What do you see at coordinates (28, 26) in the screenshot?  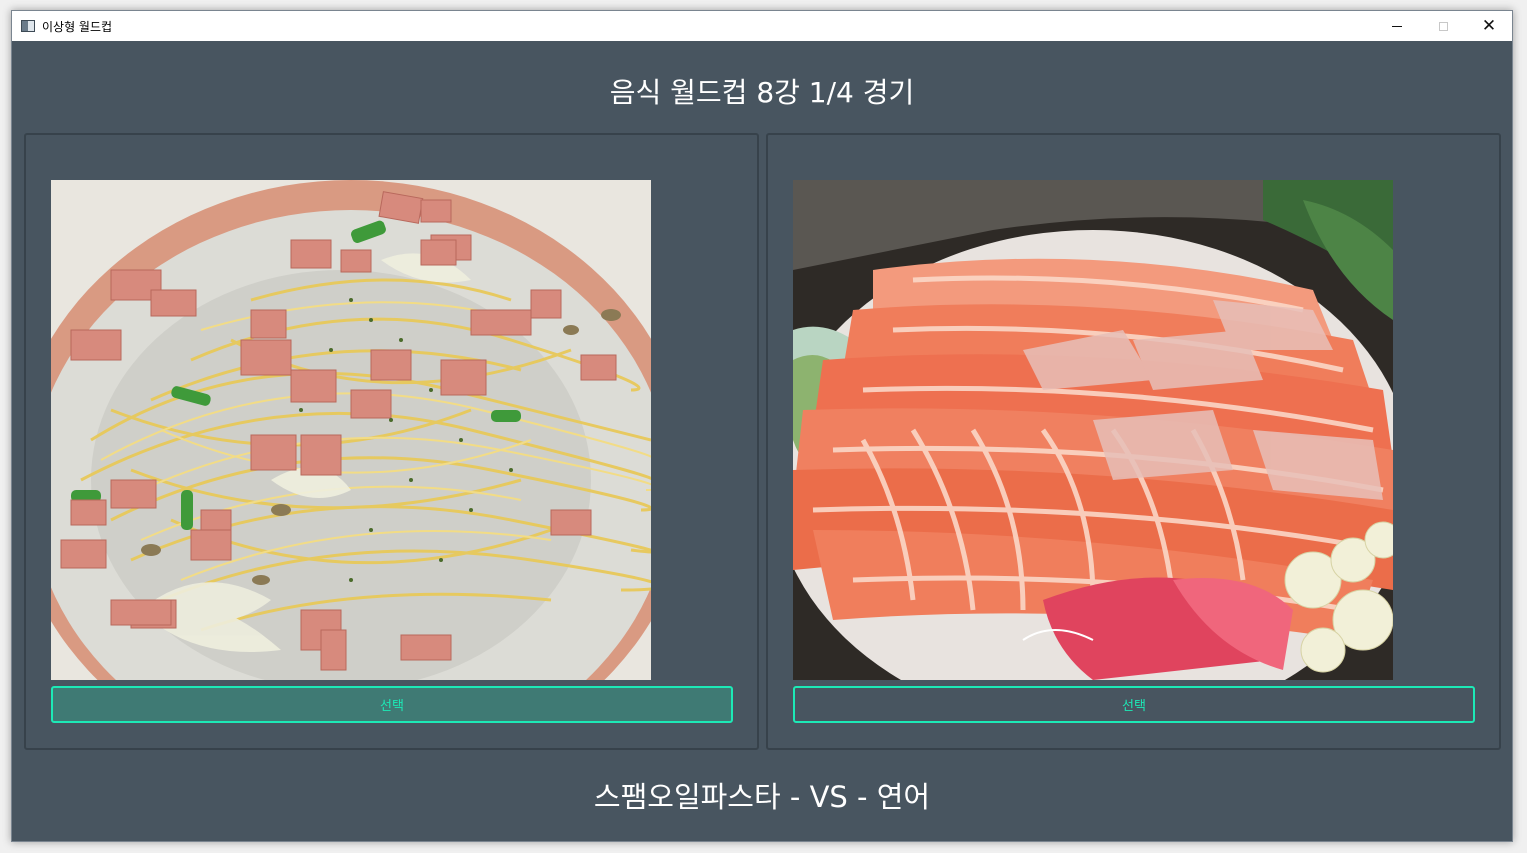 I see `app-icon` at bounding box center [28, 26].